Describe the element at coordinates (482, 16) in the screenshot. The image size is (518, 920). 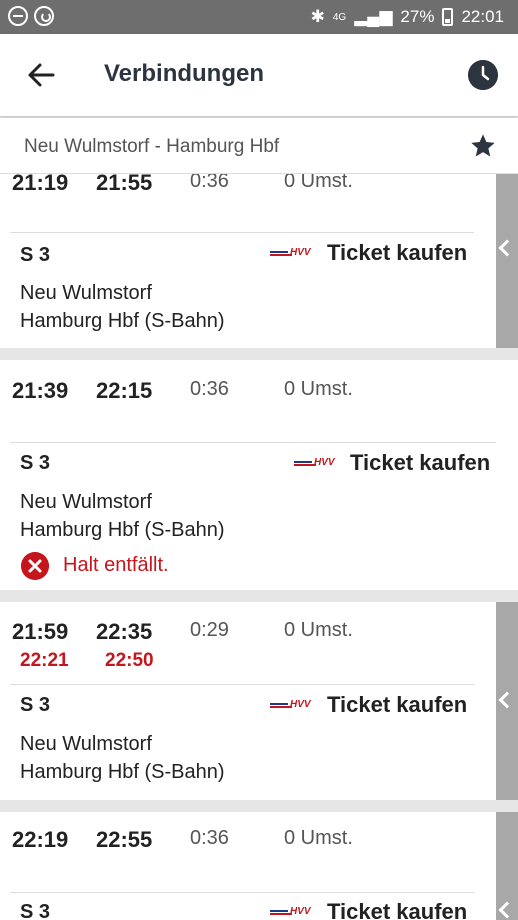
I see `clock-time: 22:01` at that location.